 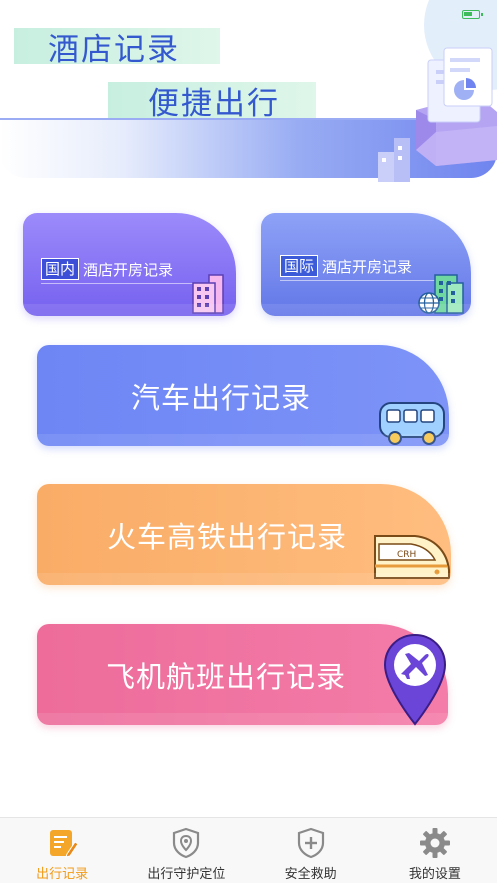 I want to click on tab-my-settings: 我的设置, so click(x=435, y=850).